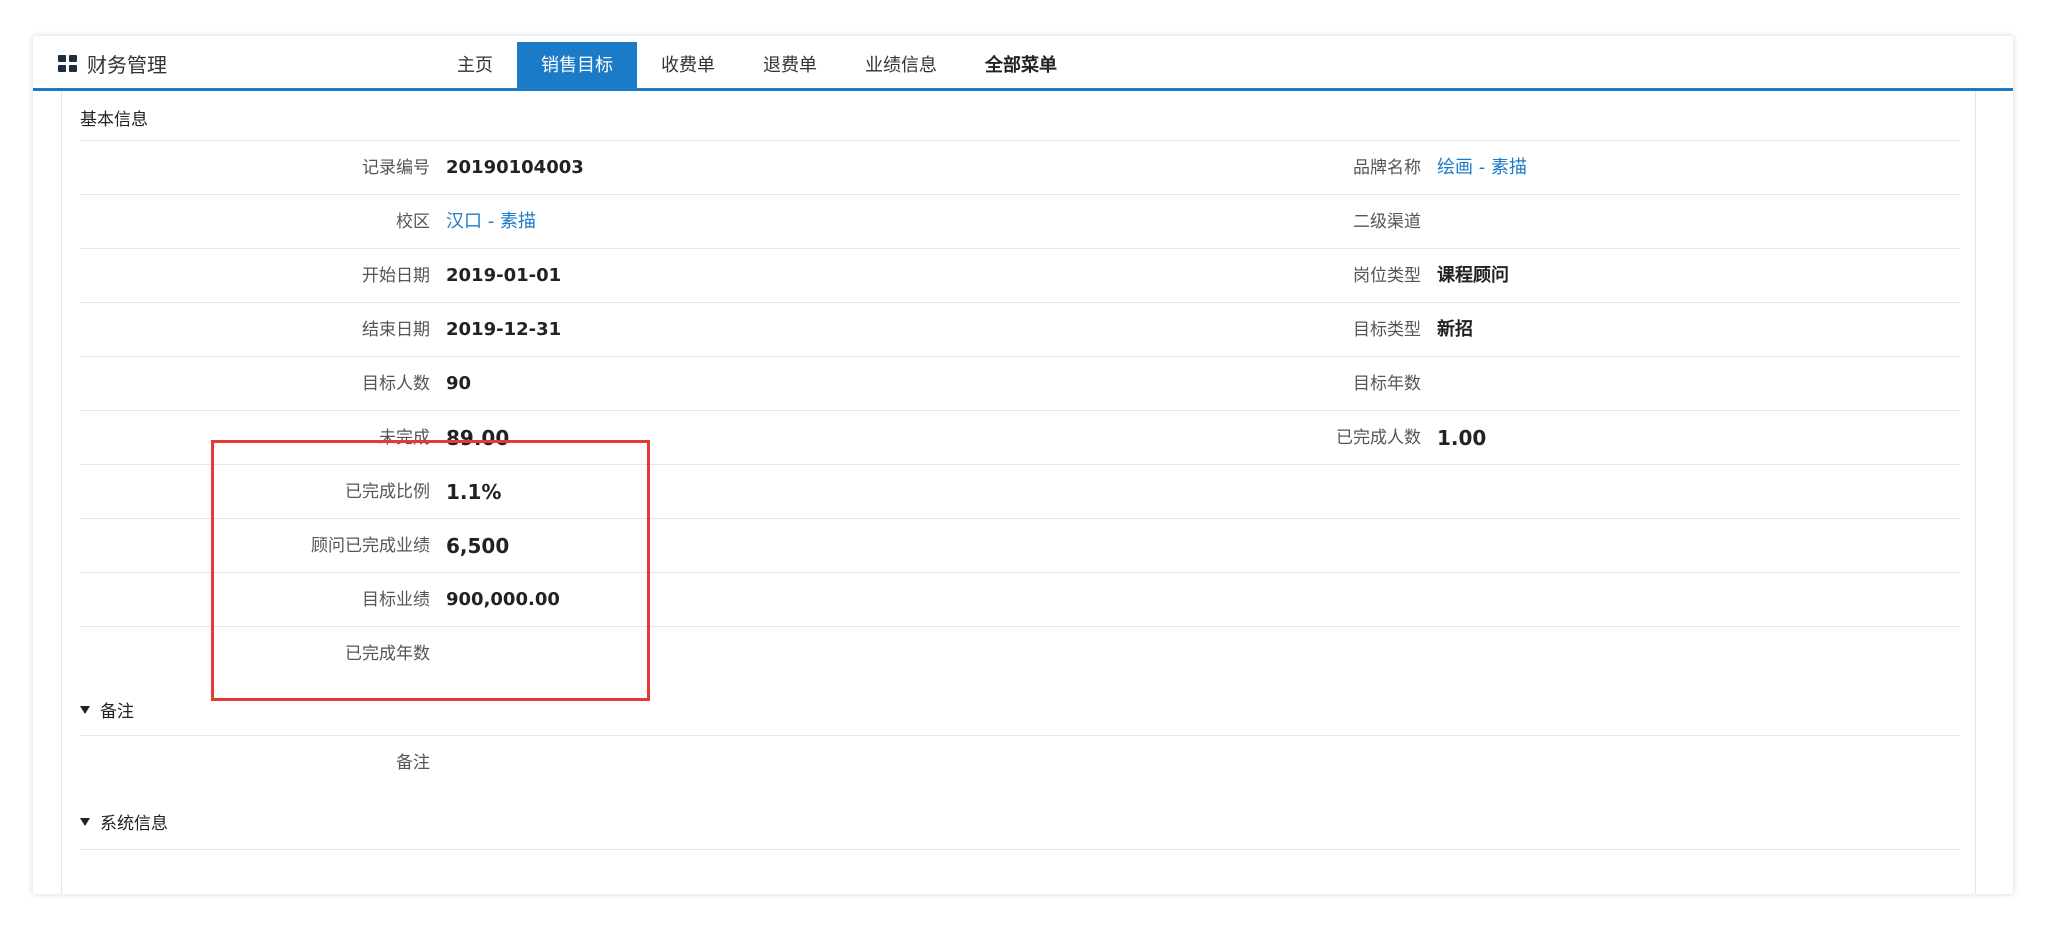  Describe the element at coordinates (478, 438) in the screenshot. I see `incomplete-value: 89.00` at that location.